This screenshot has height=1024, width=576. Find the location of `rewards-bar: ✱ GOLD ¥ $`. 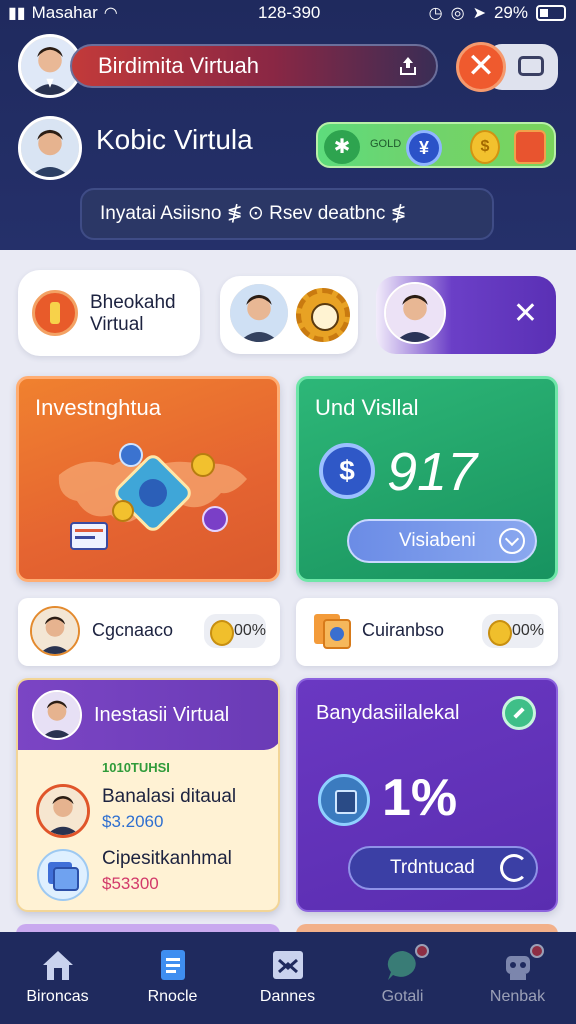

rewards-bar: ✱ GOLD ¥ $ is located at coordinates (436, 145).